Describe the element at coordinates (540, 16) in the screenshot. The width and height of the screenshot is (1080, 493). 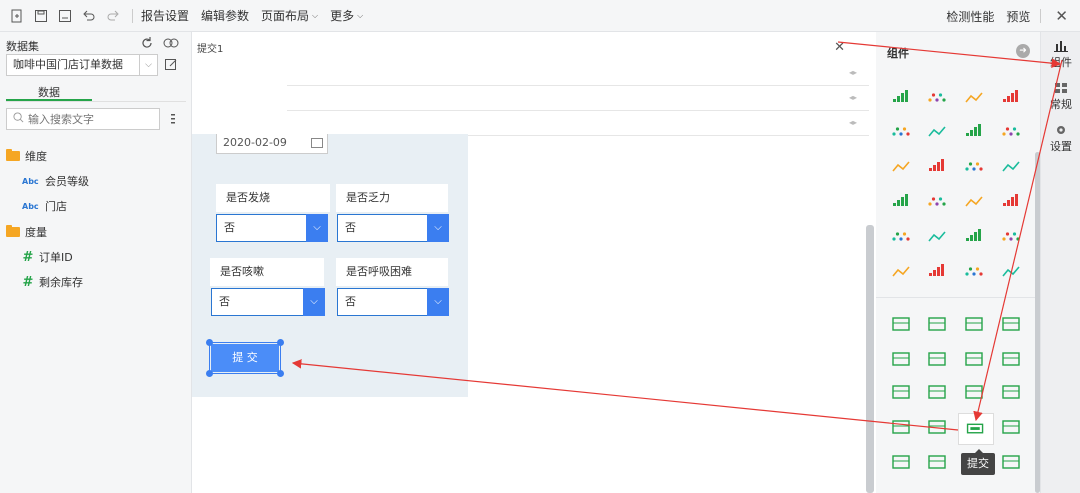
I see `top-toolbar: 报告设置 编辑参数 页面布局 ⌵ 更多 ⌵ 检测性能 预览 ✕` at that location.